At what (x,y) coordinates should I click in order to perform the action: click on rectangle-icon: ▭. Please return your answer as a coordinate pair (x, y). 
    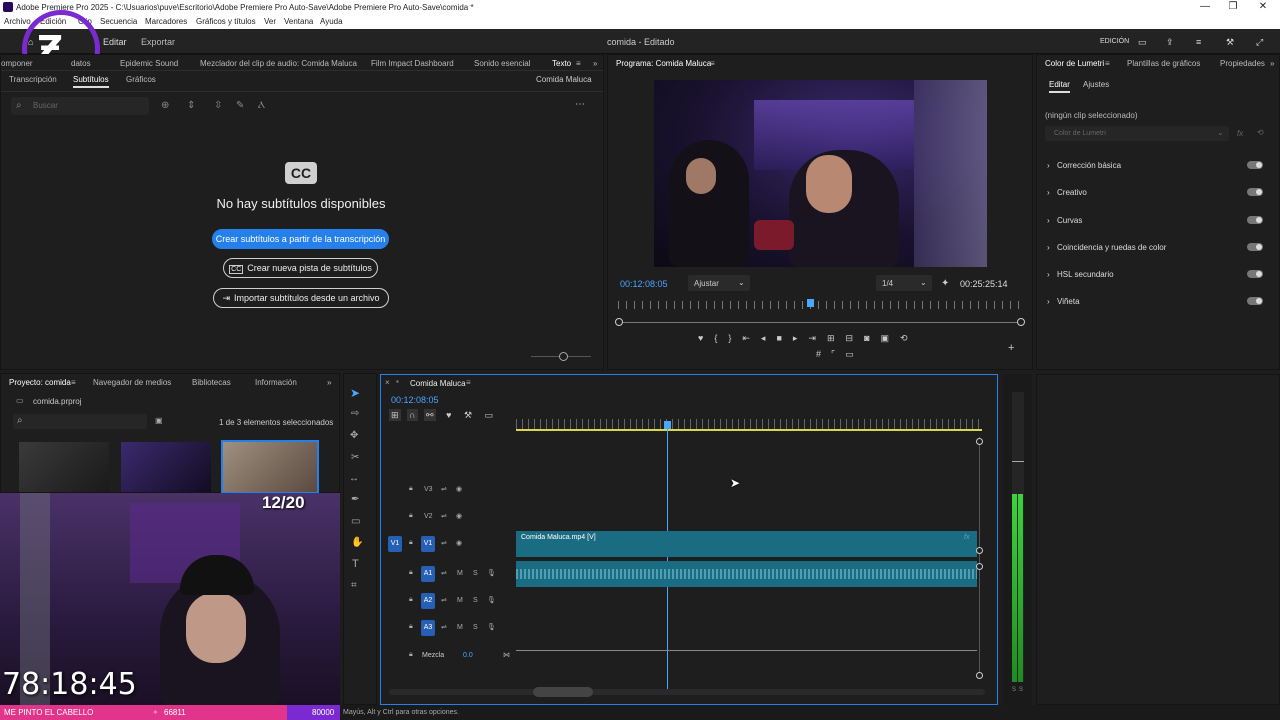
    Looking at the image, I should click on (355, 521).